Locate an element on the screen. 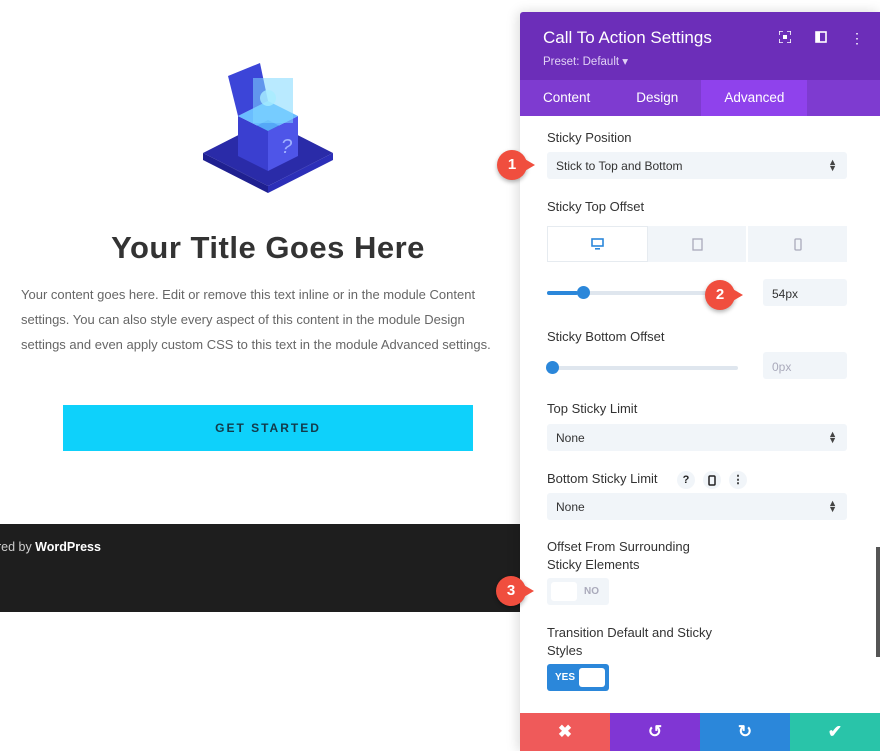 This screenshot has width=880, height=751. top-sticky-limit-value: None is located at coordinates (570, 438).